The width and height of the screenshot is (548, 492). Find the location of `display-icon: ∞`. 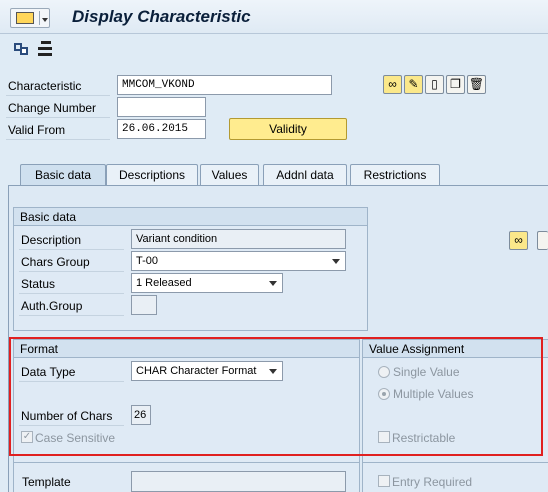

display-icon: ∞ is located at coordinates (518, 240).